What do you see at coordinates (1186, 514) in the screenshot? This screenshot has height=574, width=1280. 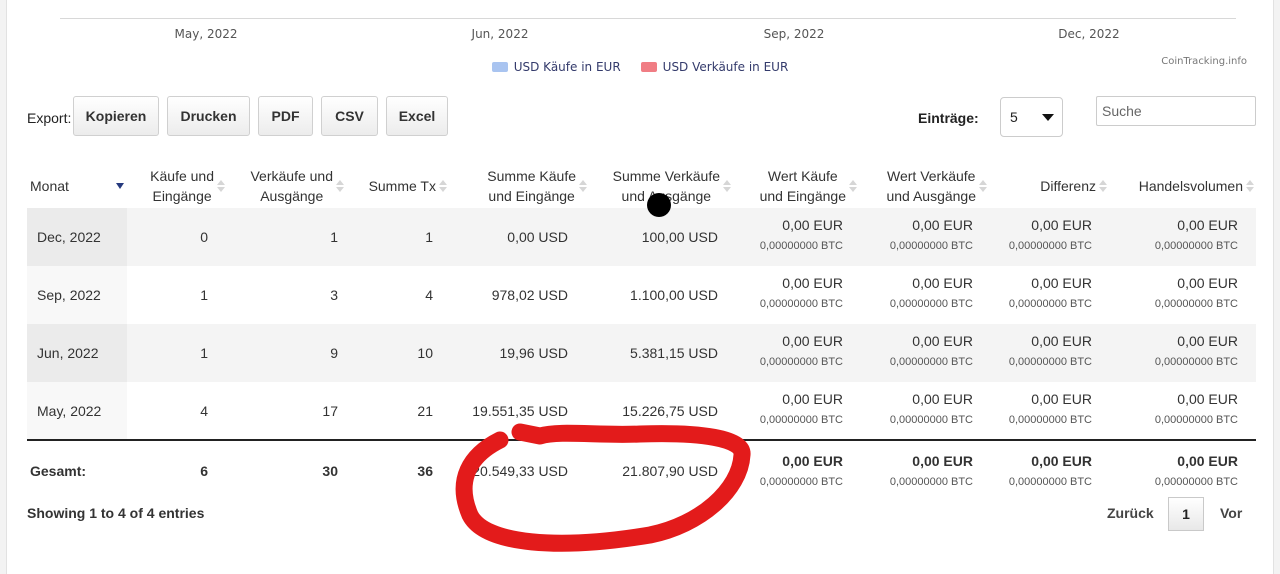 I see `pagination-page-button: 1` at bounding box center [1186, 514].